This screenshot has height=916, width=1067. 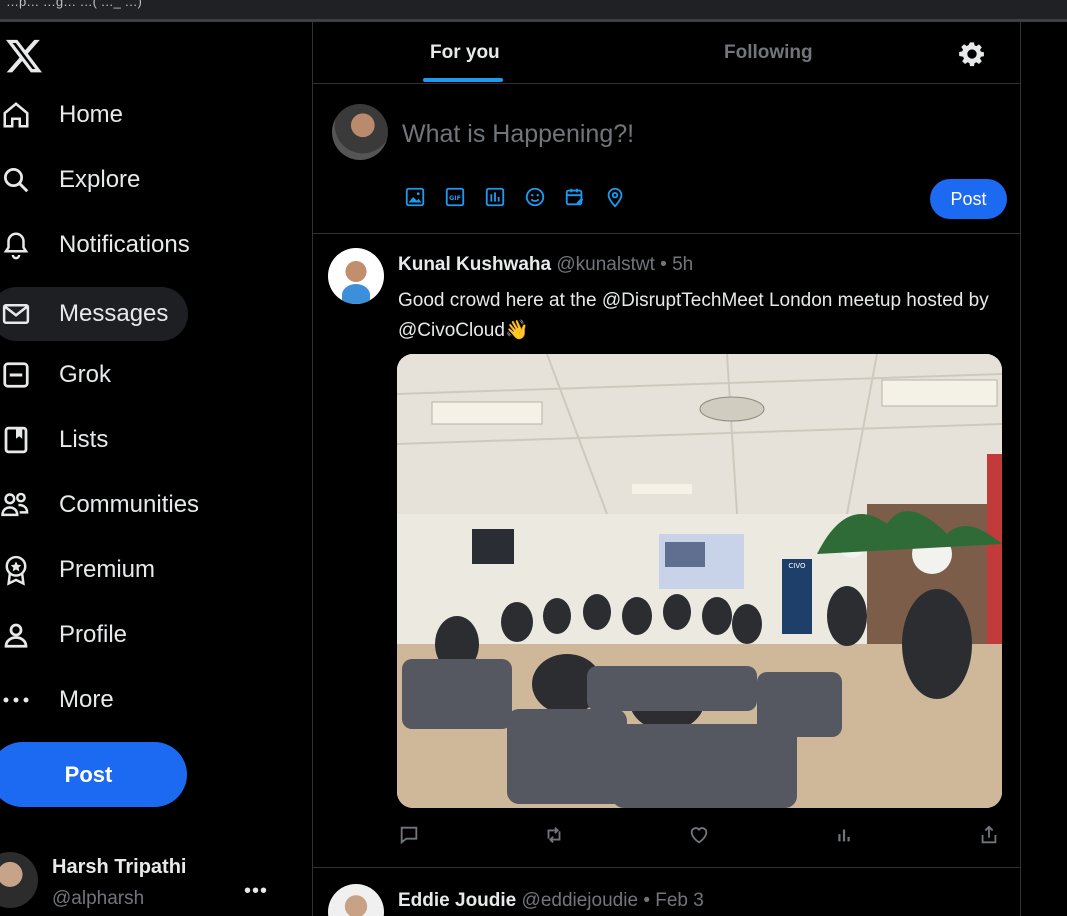 I want to click on sidebar-item-more: More, so click(x=67, y=700).